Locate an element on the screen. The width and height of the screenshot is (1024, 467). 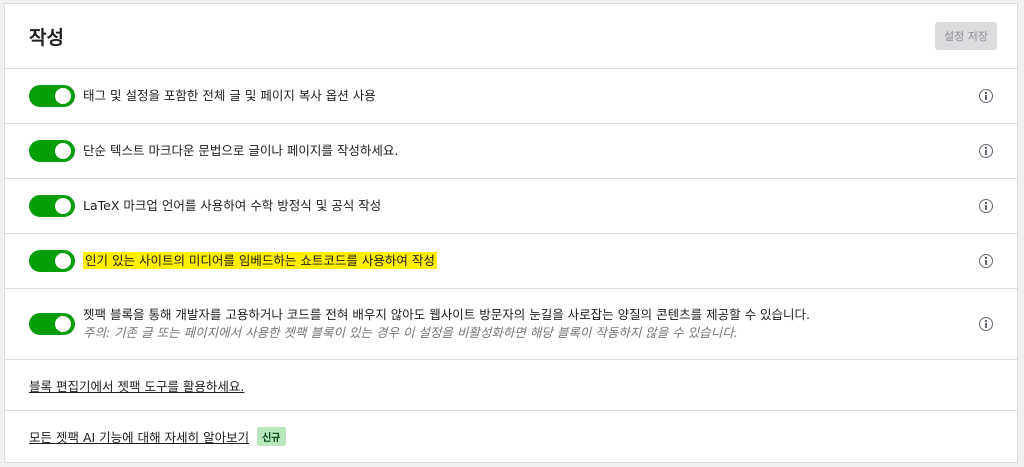
save-settings-button: 설정 저장 is located at coordinates (966, 36).